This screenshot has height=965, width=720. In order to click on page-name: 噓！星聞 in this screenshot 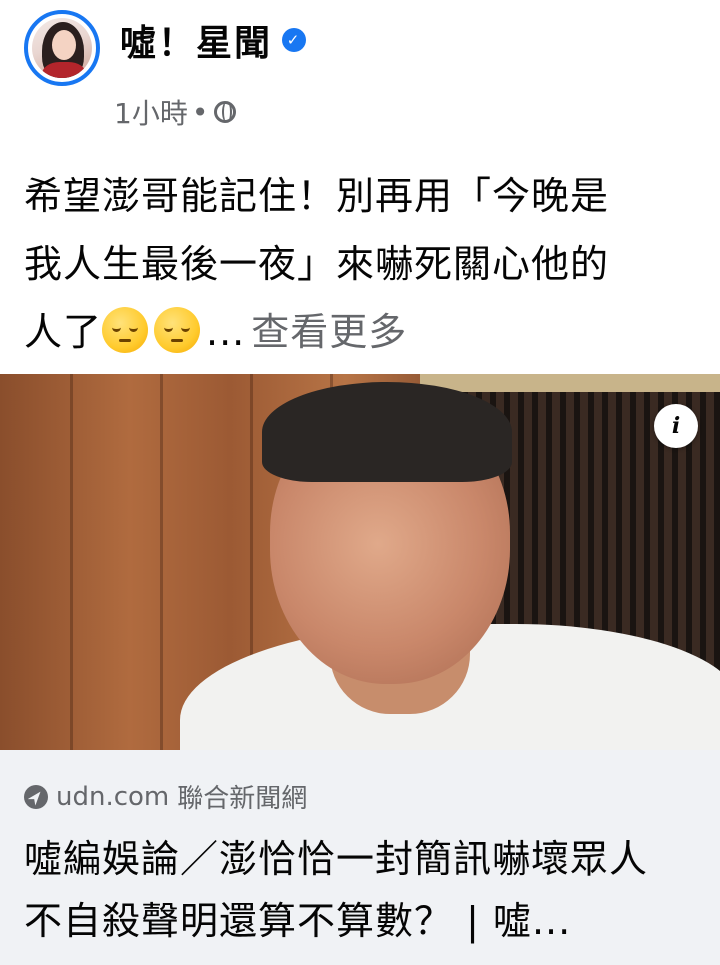, I will do `click(196, 40)`.